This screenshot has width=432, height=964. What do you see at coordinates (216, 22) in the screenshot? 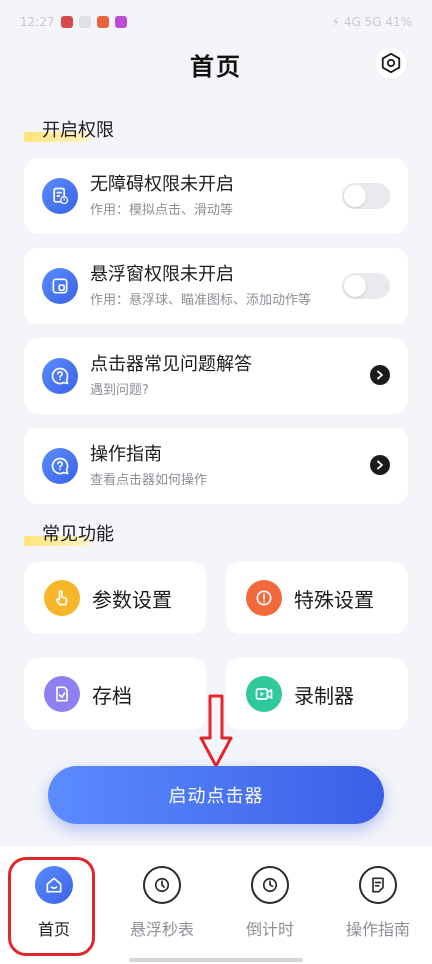
I see `status-bar: 12:27 ⚡ 4G 5G 41%` at bounding box center [216, 22].